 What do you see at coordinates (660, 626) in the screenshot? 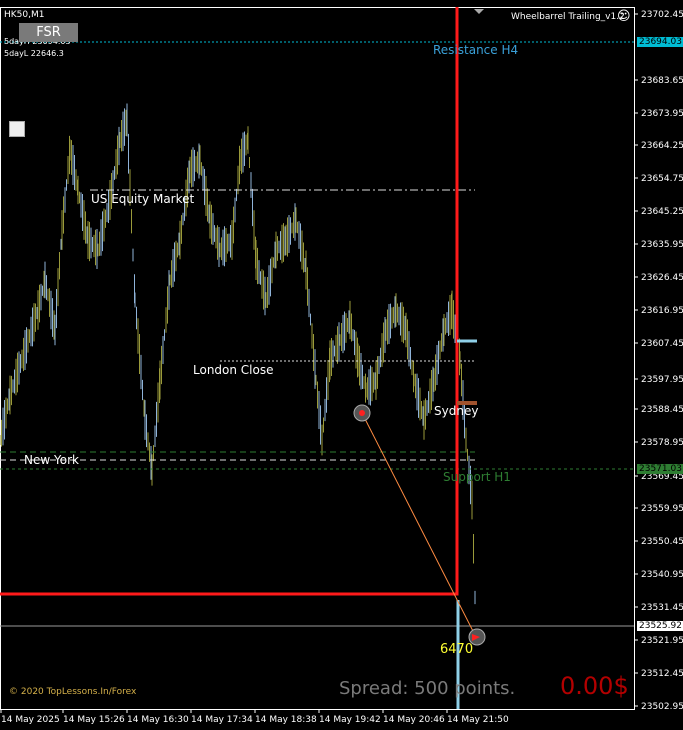
I see `current-price-box: 23525.92` at bounding box center [660, 626].